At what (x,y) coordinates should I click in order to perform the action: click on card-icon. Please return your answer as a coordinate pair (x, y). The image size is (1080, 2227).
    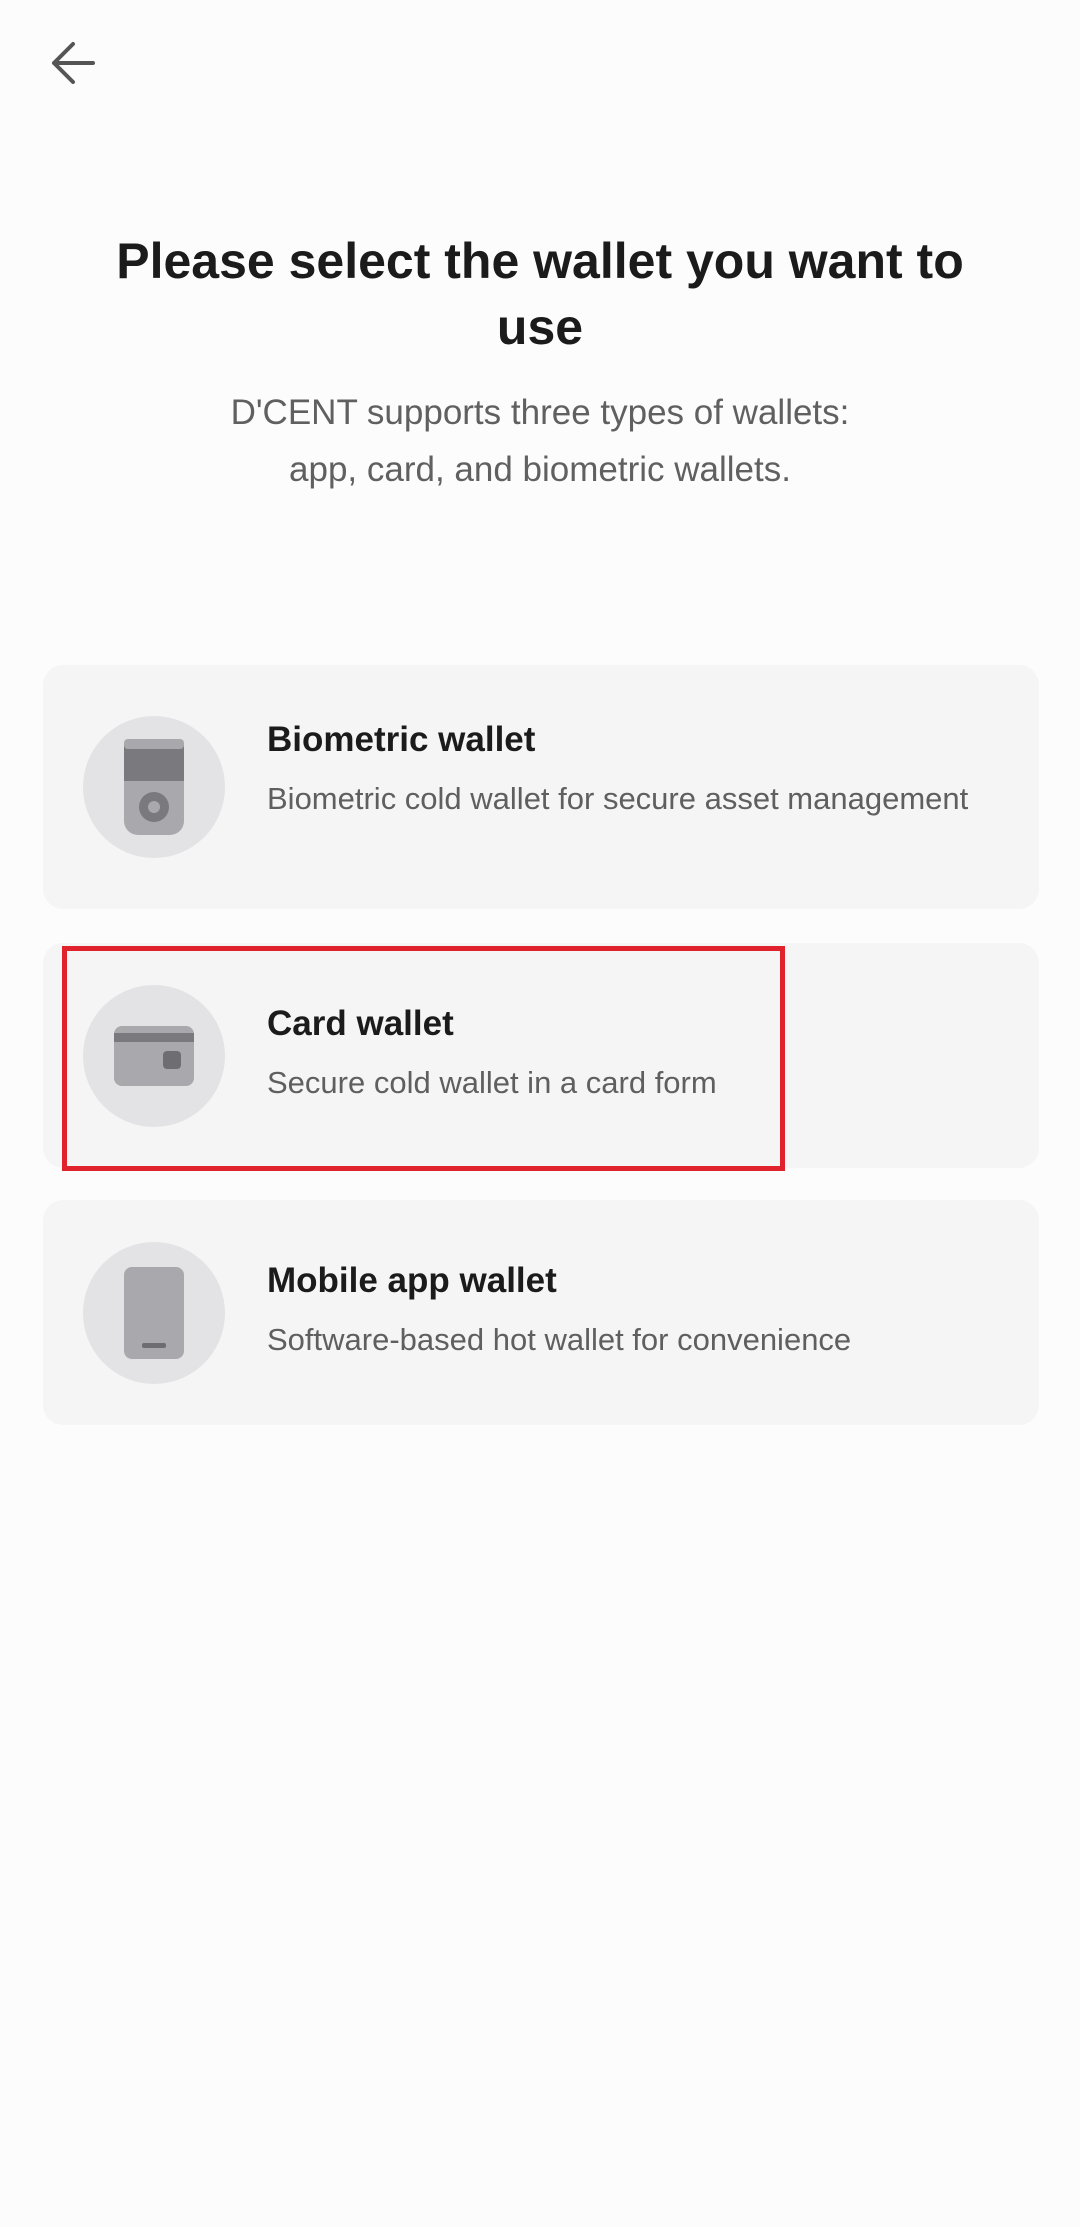
    Looking at the image, I should click on (154, 1056).